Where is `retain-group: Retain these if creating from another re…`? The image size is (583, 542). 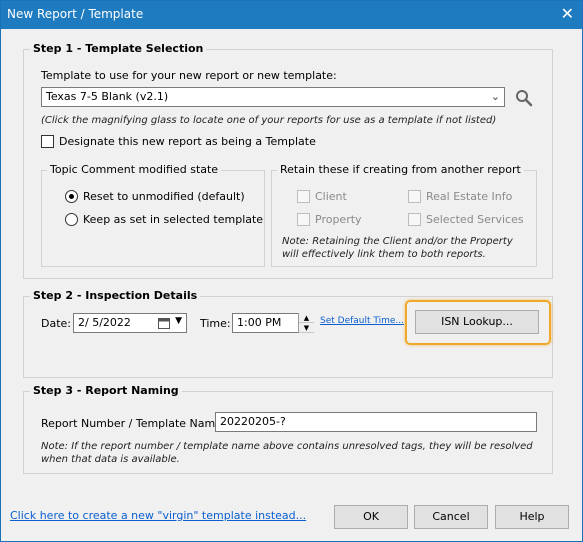 retain-group: Retain these if creating from another re… is located at coordinates (404, 215).